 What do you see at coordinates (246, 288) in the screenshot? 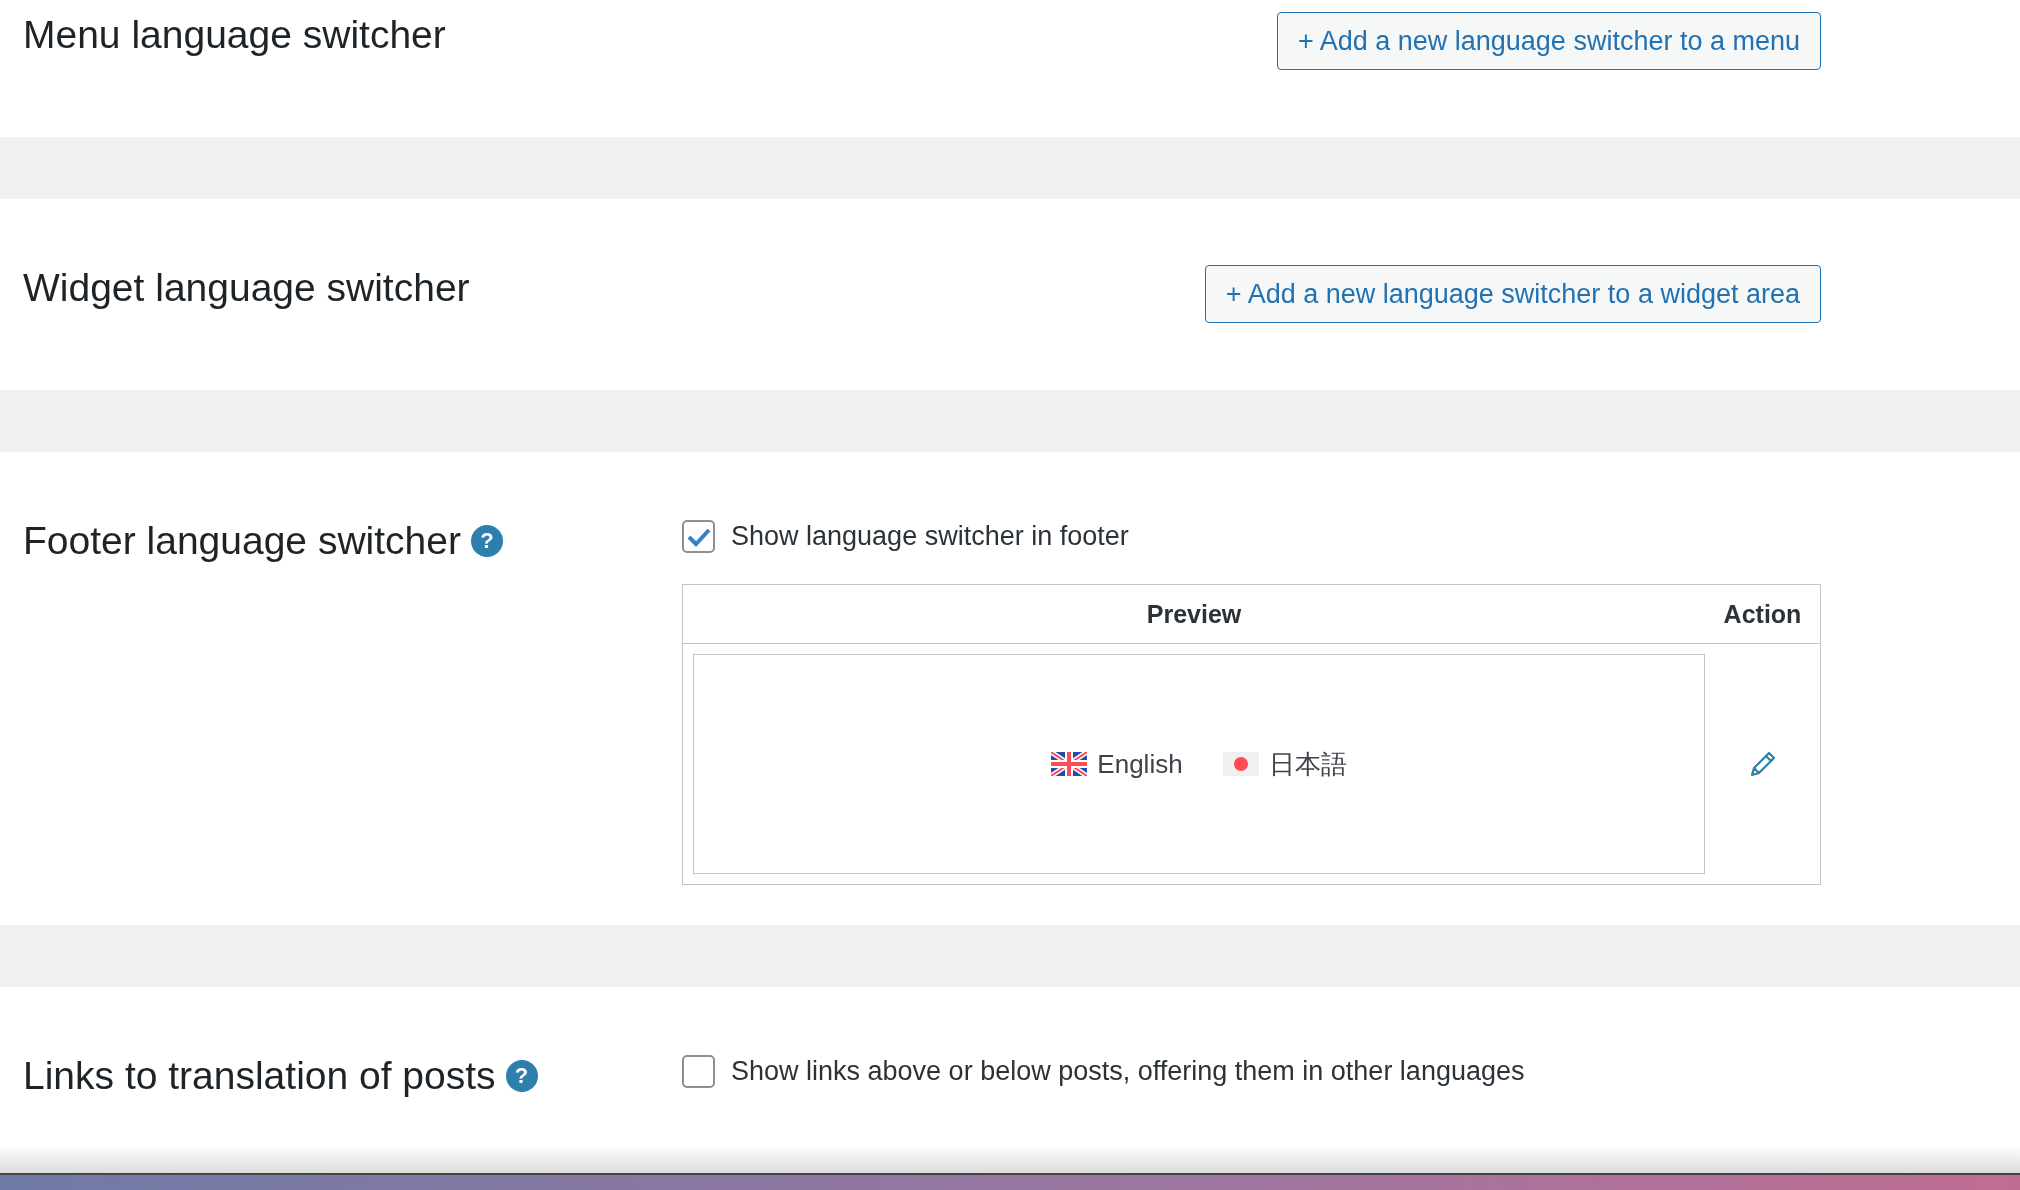
I see `section-title: Widget language switcher` at bounding box center [246, 288].